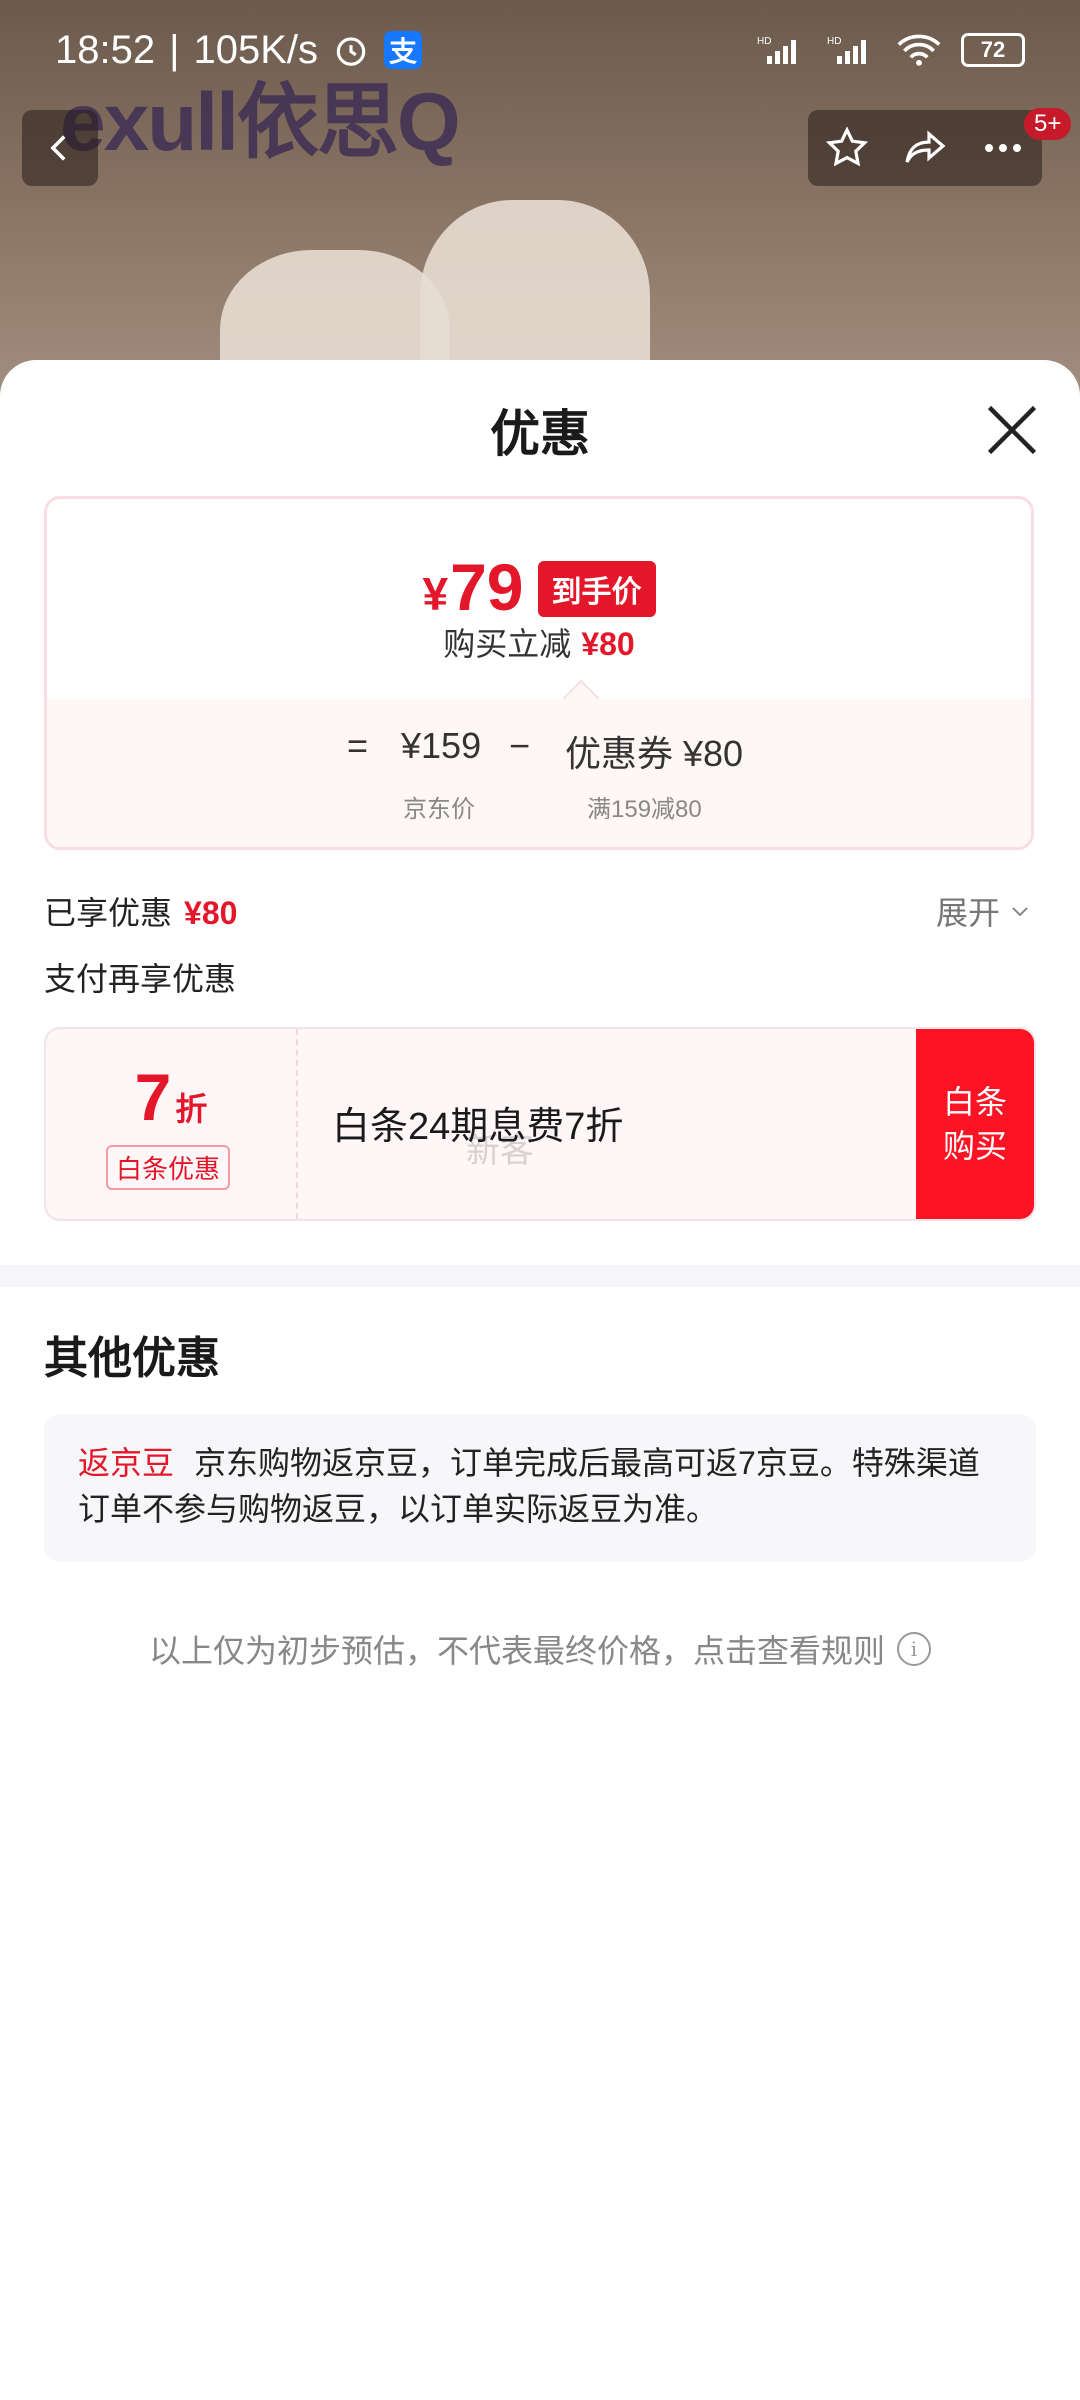  What do you see at coordinates (540, 1276) in the screenshot?
I see `section-divider` at bounding box center [540, 1276].